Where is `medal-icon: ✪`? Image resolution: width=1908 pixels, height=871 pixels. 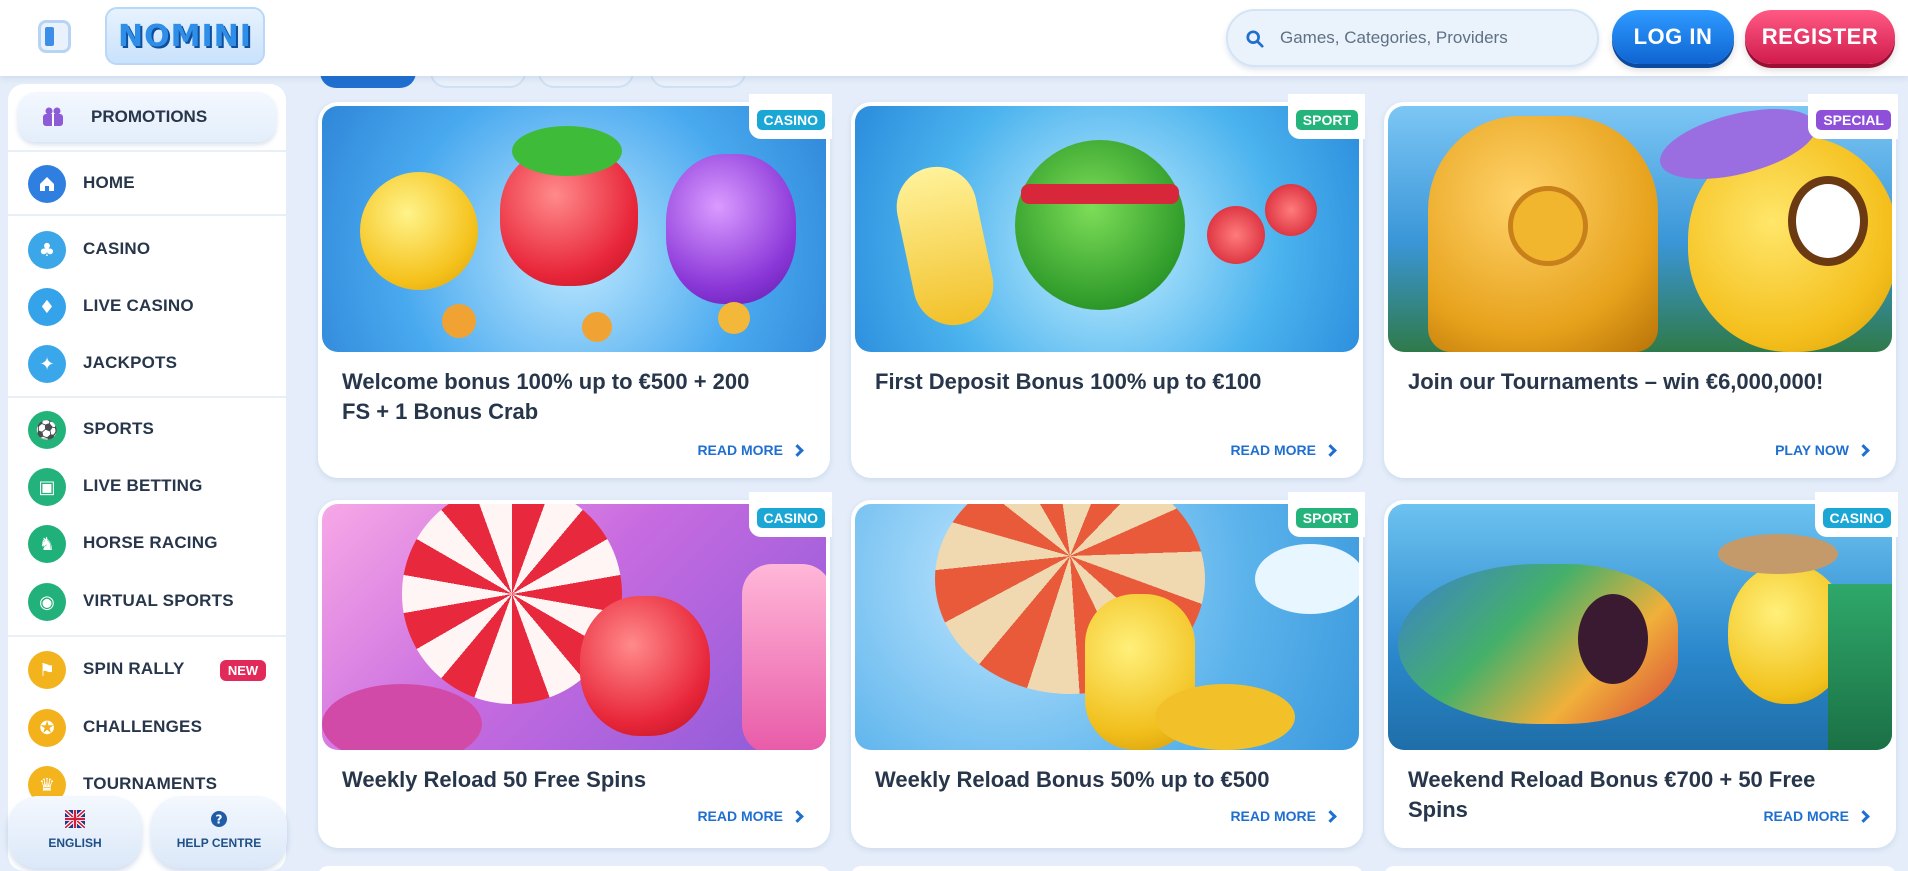
medal-icon: ✪ is located at coordinates (47, 728).